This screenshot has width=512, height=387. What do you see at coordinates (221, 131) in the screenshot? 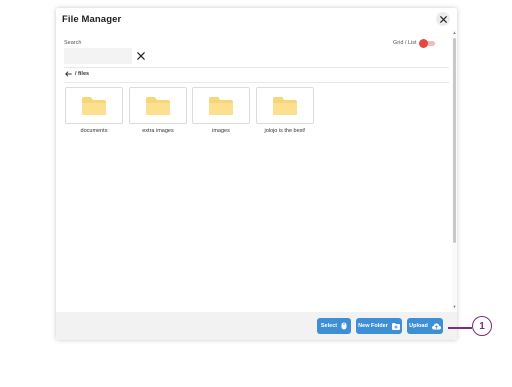
I see `folder-name: images` at bounding box center [221, 131].